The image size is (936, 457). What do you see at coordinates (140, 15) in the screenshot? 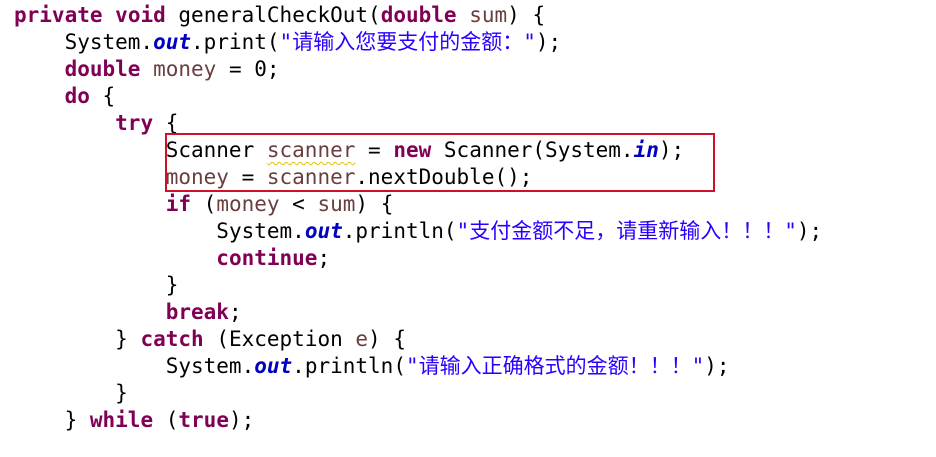
I see `keyword: void` at bounding box center [140, 15].